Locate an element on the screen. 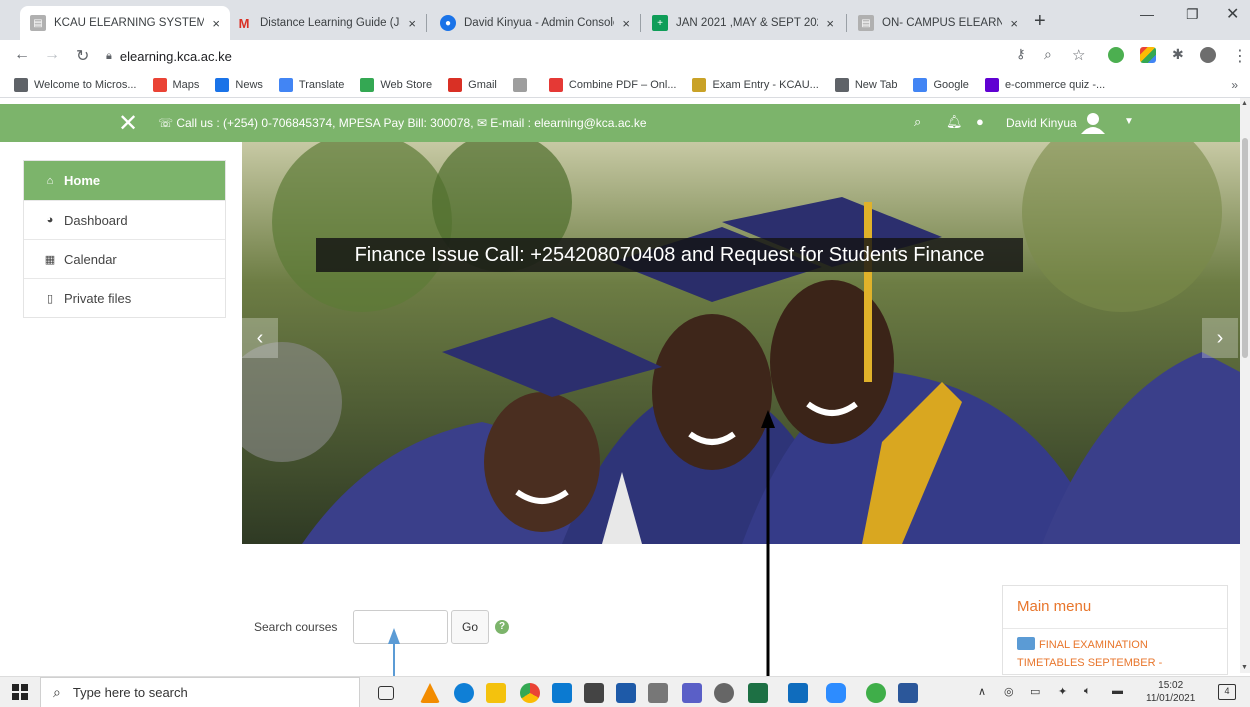  battery-icon: ▬ is located at coordinates (1117, 691).